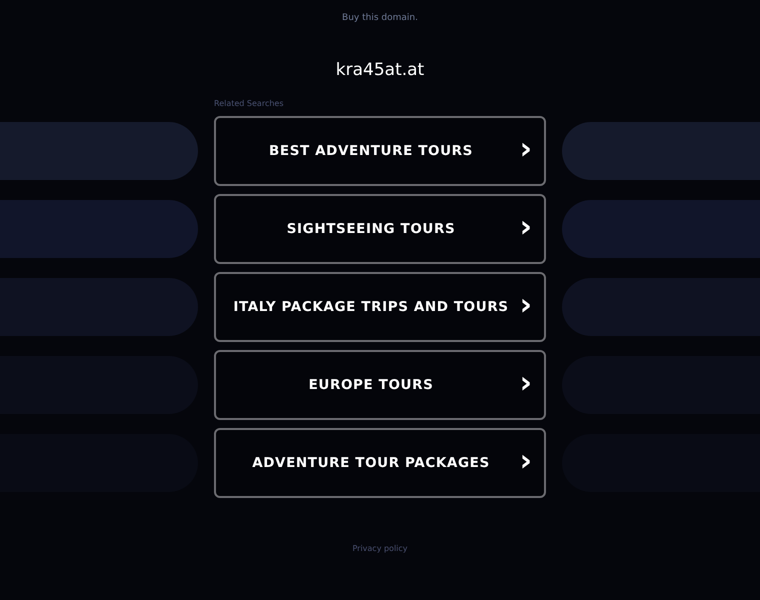 This screenshot has width=760, height=600. Describe the element at coordinates (380, 151) in the screenshot. I see `related-search-link: BEST ADVENTURE TOURS ›` at that location.